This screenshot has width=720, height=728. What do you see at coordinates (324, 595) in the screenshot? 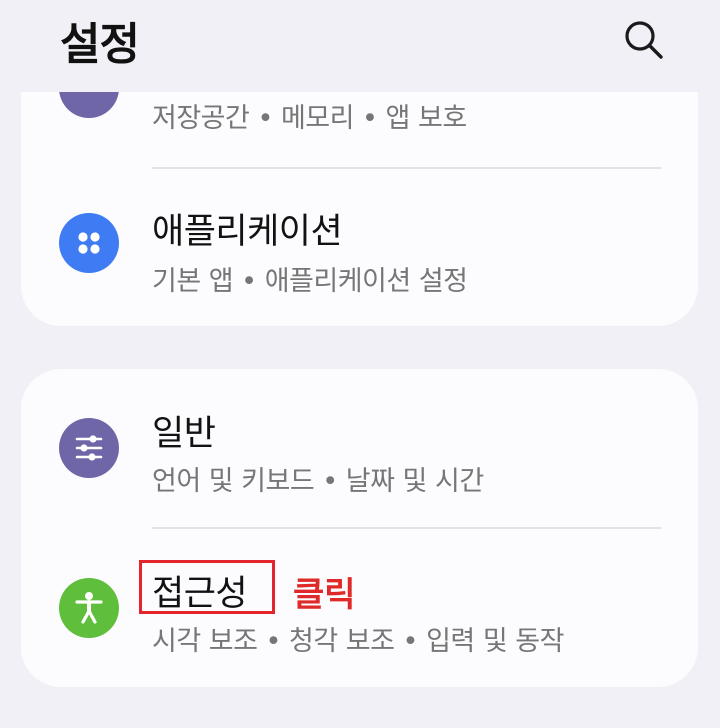
I see `click-annotation: 클릭` at bounding box center [324, 595].